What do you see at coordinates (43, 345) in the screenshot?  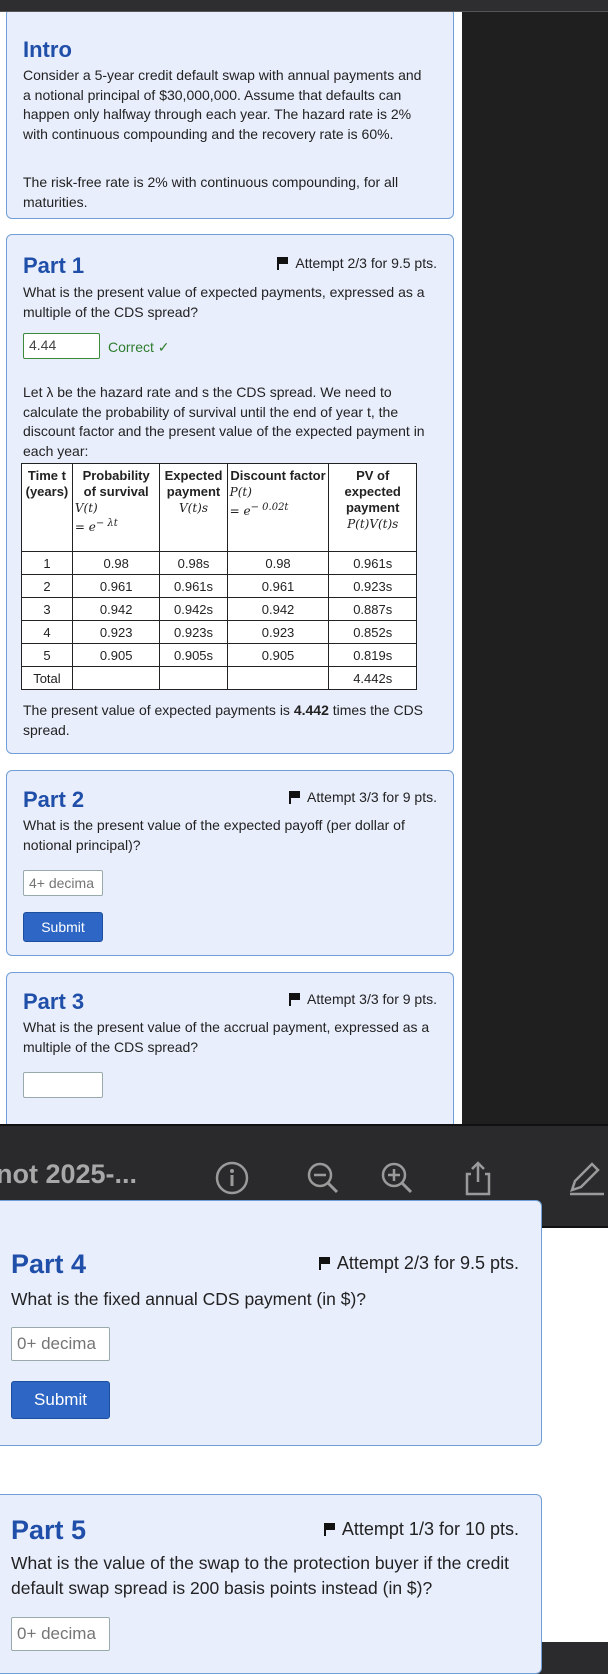 I see `part1-answer-value: 4.44` at bounding box center [43, 345].